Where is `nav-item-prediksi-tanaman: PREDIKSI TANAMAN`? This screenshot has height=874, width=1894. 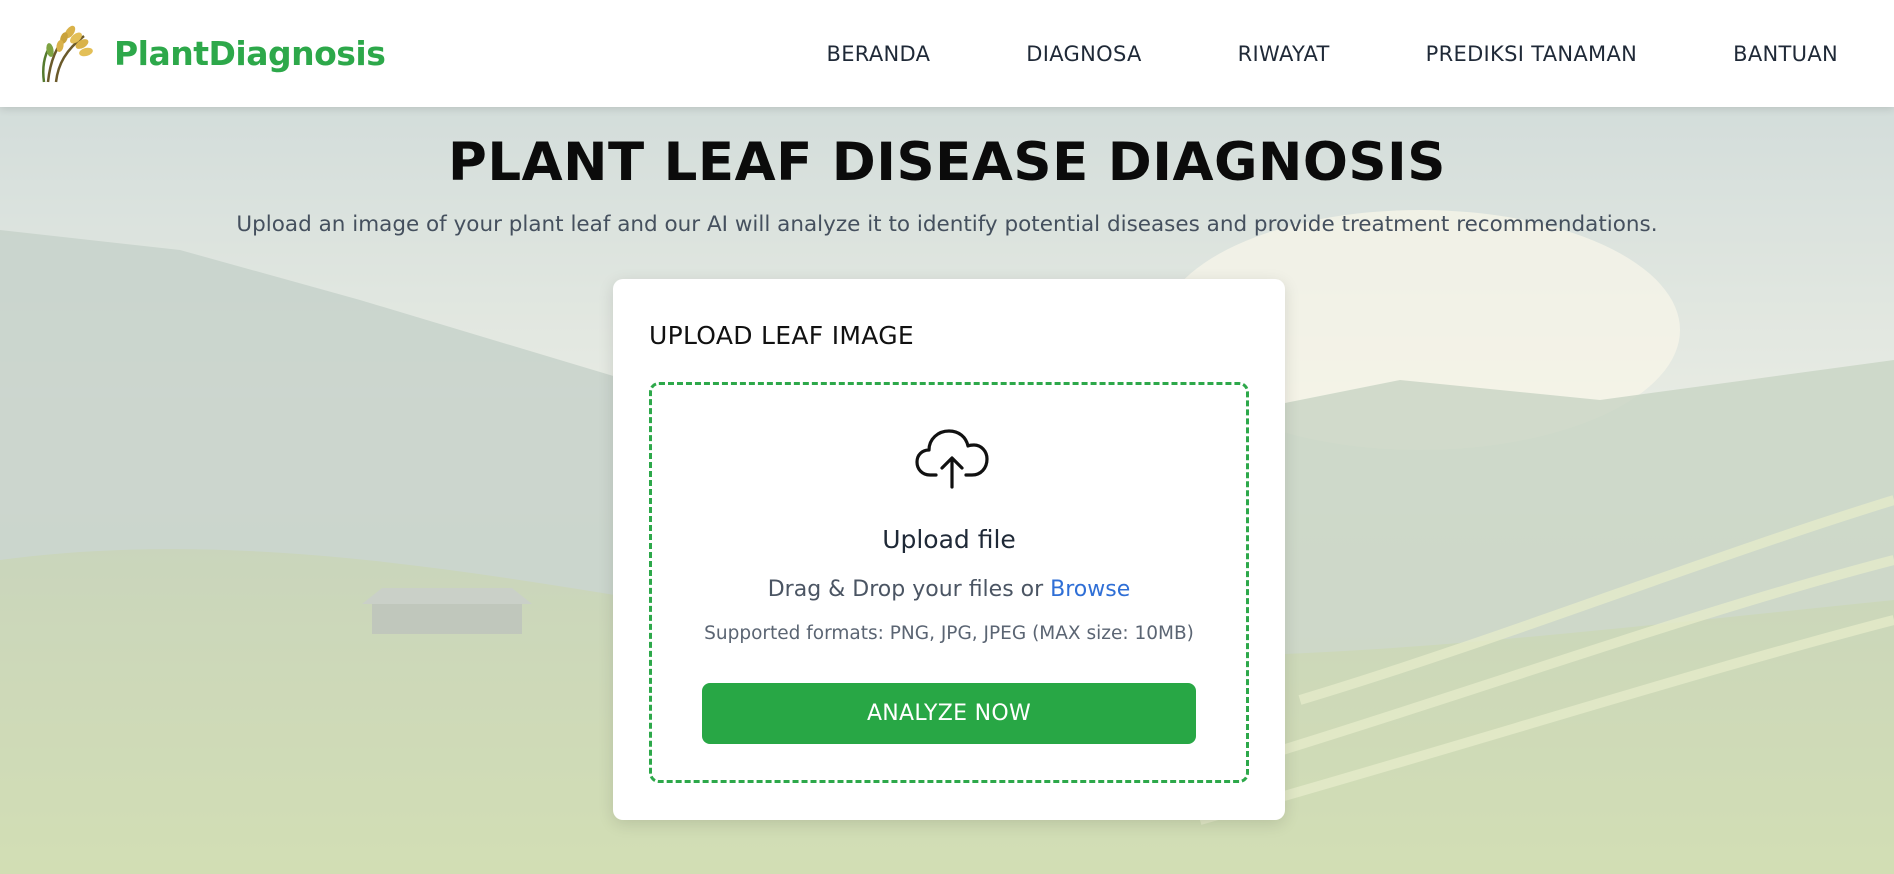
nav-item-prediksi-tanaman: PREDIKSI TANAMAN is located at coordinates (1532, 54).